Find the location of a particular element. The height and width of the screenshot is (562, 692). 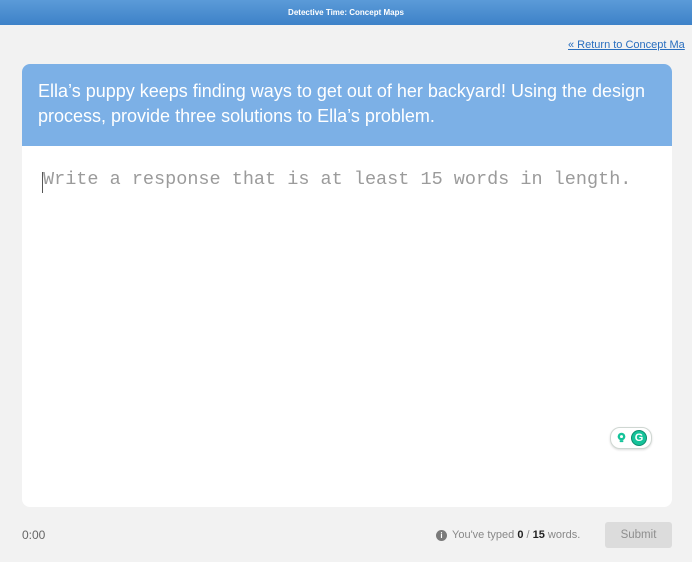

word-count-suffix: words. is located at coordinates (562, 535).